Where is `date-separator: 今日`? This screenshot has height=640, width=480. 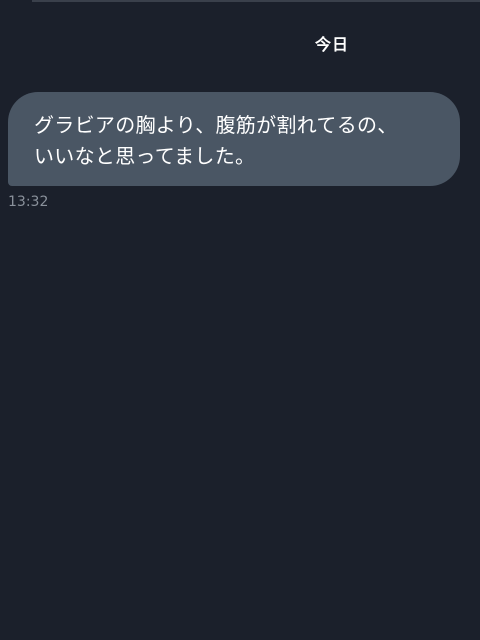 date-separator: 今日 is located at coordinates (331, 44).